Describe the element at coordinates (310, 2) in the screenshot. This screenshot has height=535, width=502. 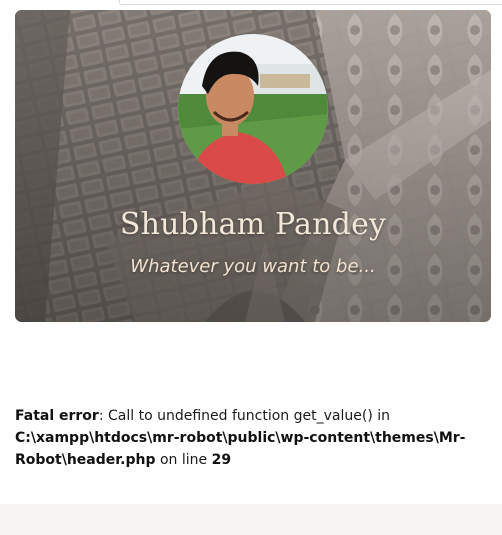
I see `address-input` at that location.